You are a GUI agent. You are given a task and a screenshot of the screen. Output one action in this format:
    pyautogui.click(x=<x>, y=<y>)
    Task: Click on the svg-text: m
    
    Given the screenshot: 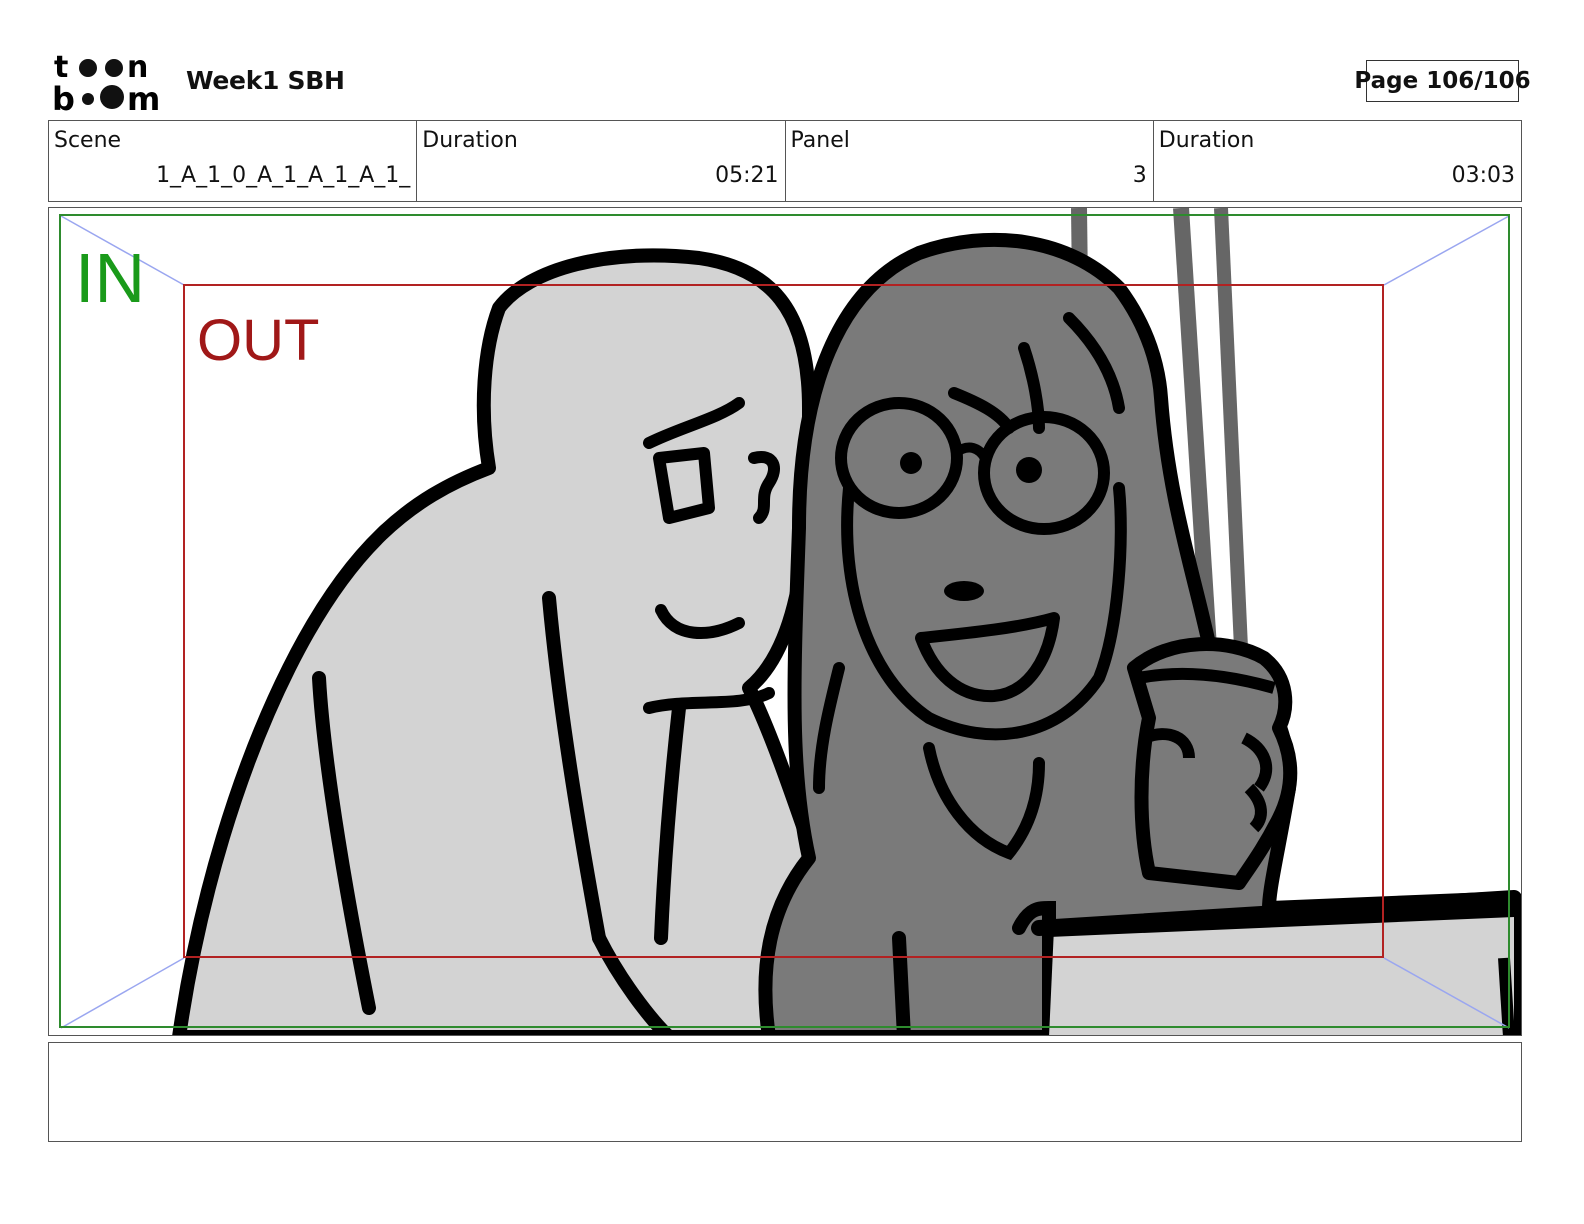 What is the action you would take?
    pyautogui.click(x=143, y=97)
    